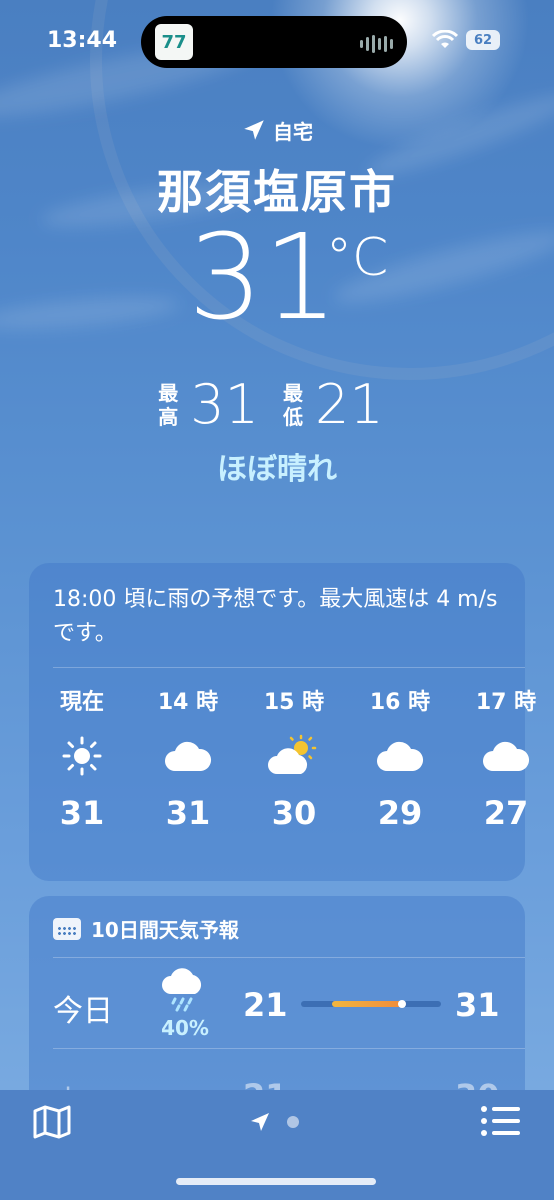 The width and height of the screenshot is (554, 1200). Describe the element at coordinates (293, 131) in the screenshot. I see `location-label: 自宅` at that location.